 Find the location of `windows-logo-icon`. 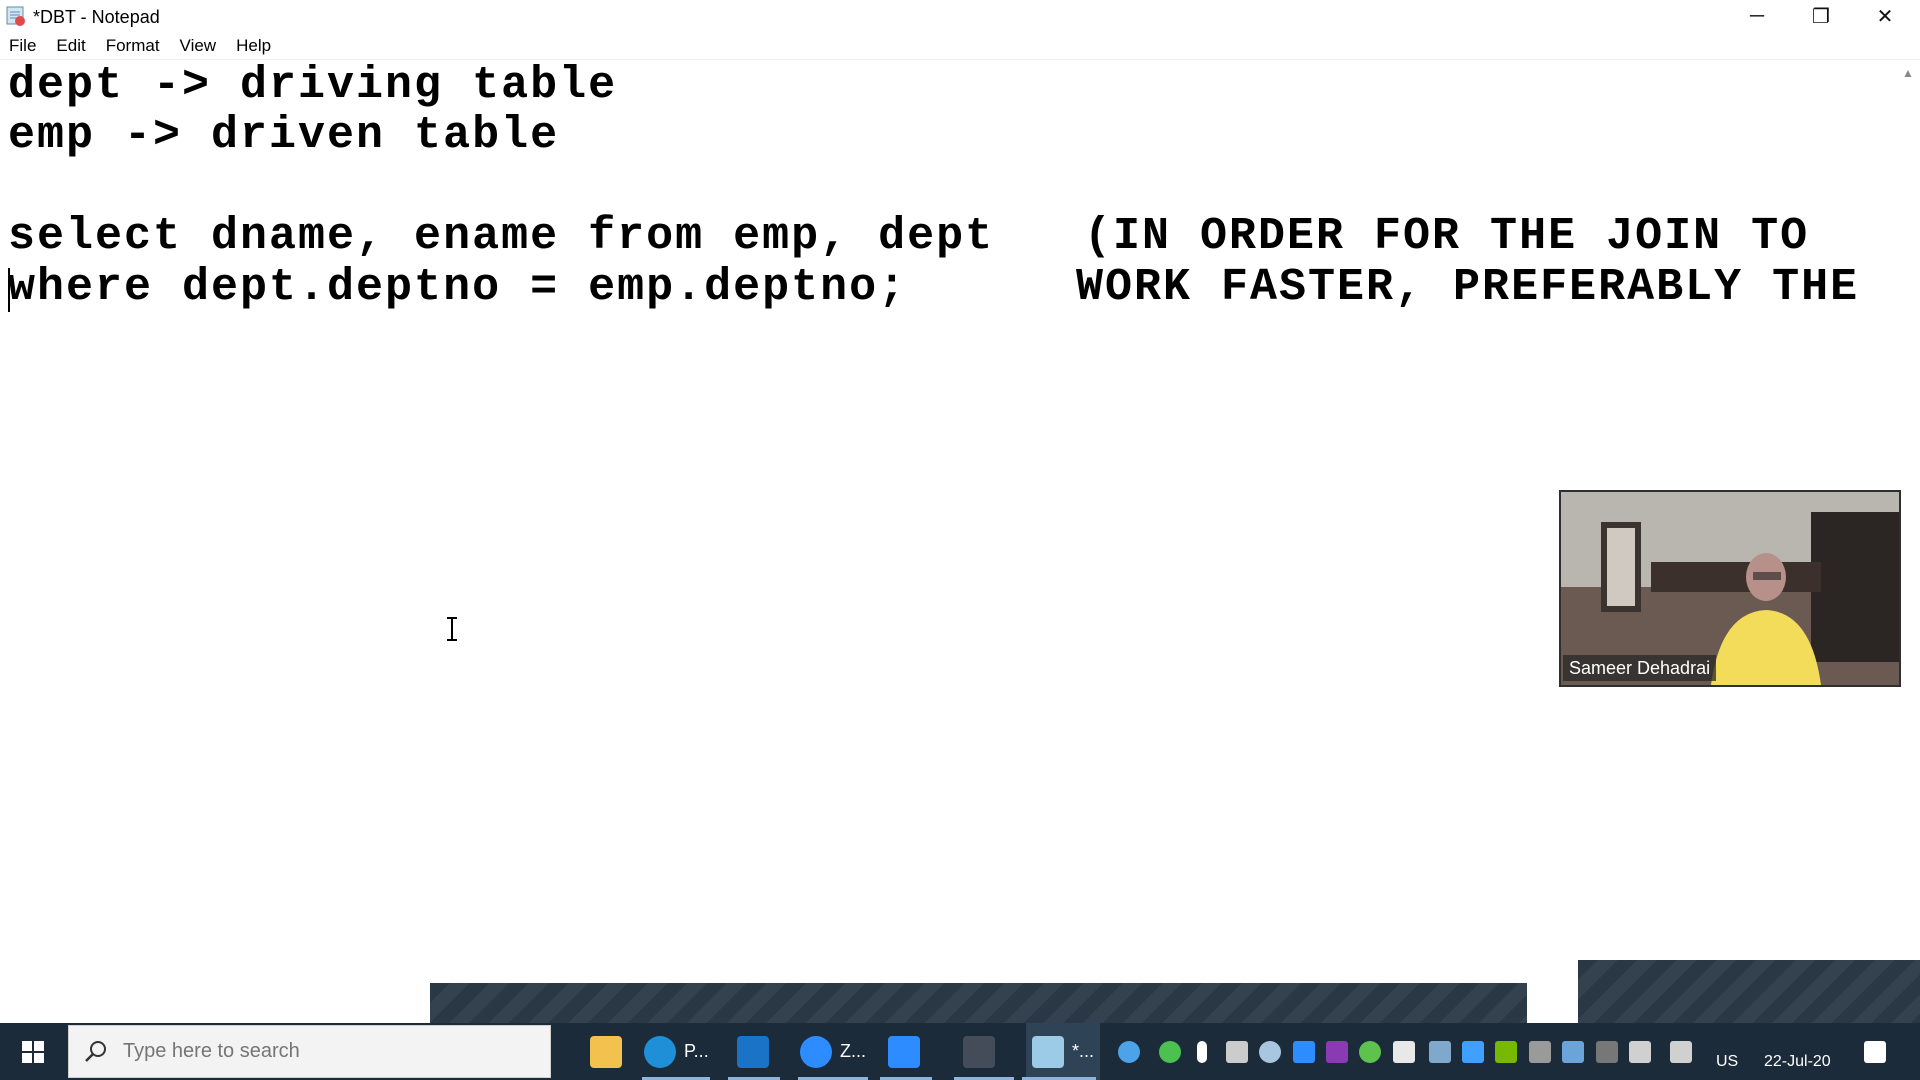

windows-logo-icon is located at coordinates (33, 1051).